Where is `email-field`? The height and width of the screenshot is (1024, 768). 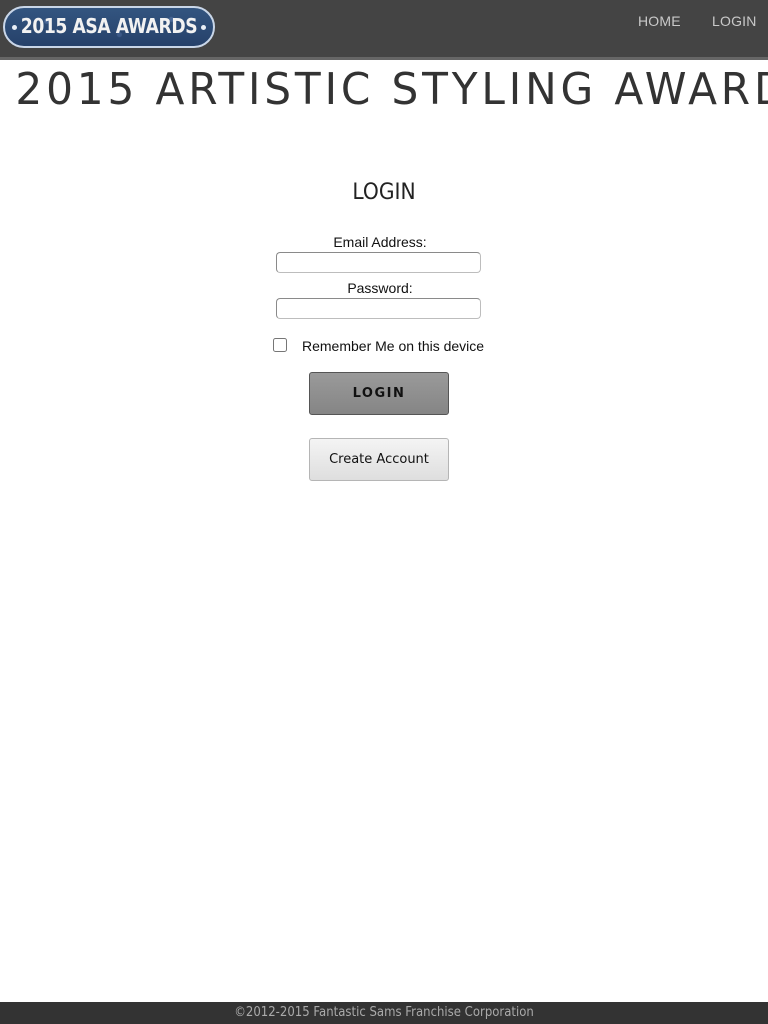
email-field is located at coordinates (378, 262).